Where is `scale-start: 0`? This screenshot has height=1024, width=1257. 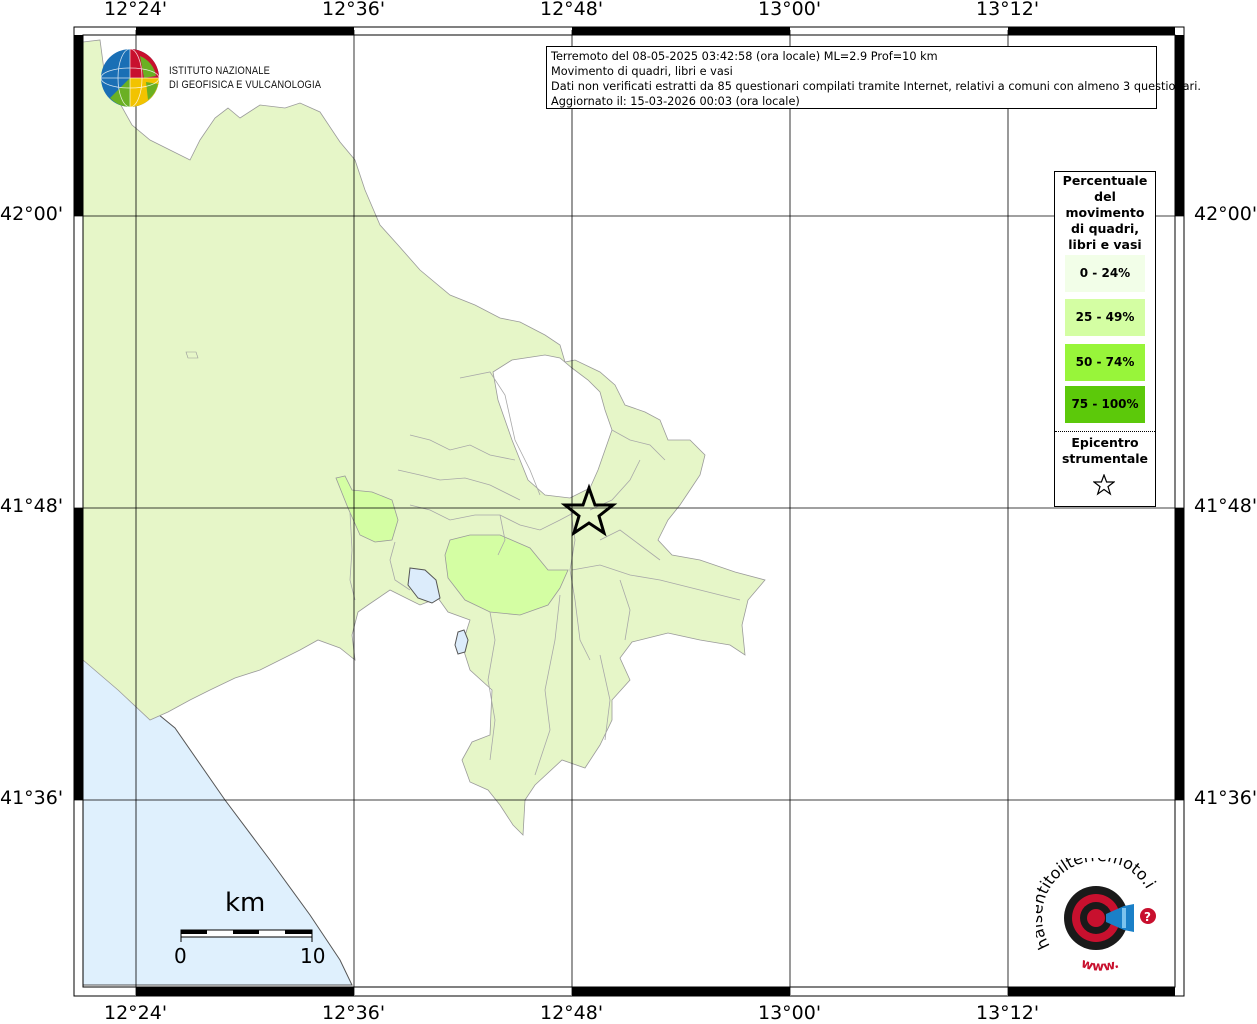 scale-start: 0 is located at coordinates (180, 956).